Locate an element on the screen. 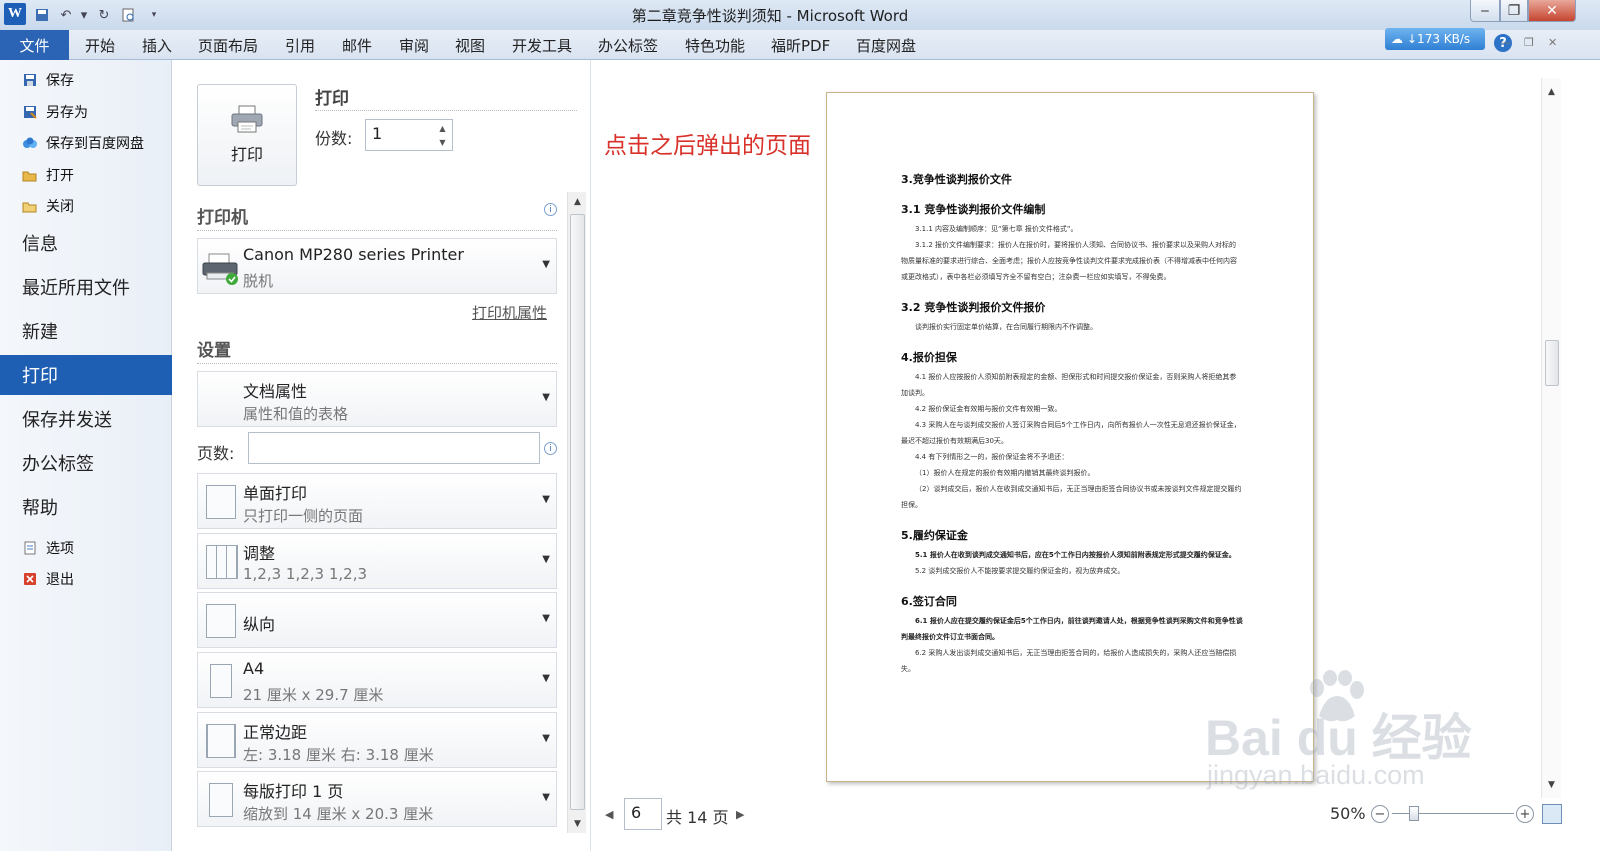 Image resolution: width=1600 pixels, height=851 pixels. preview-scrollbar: ▲ ▼ is located at coordinates (1551, 438).